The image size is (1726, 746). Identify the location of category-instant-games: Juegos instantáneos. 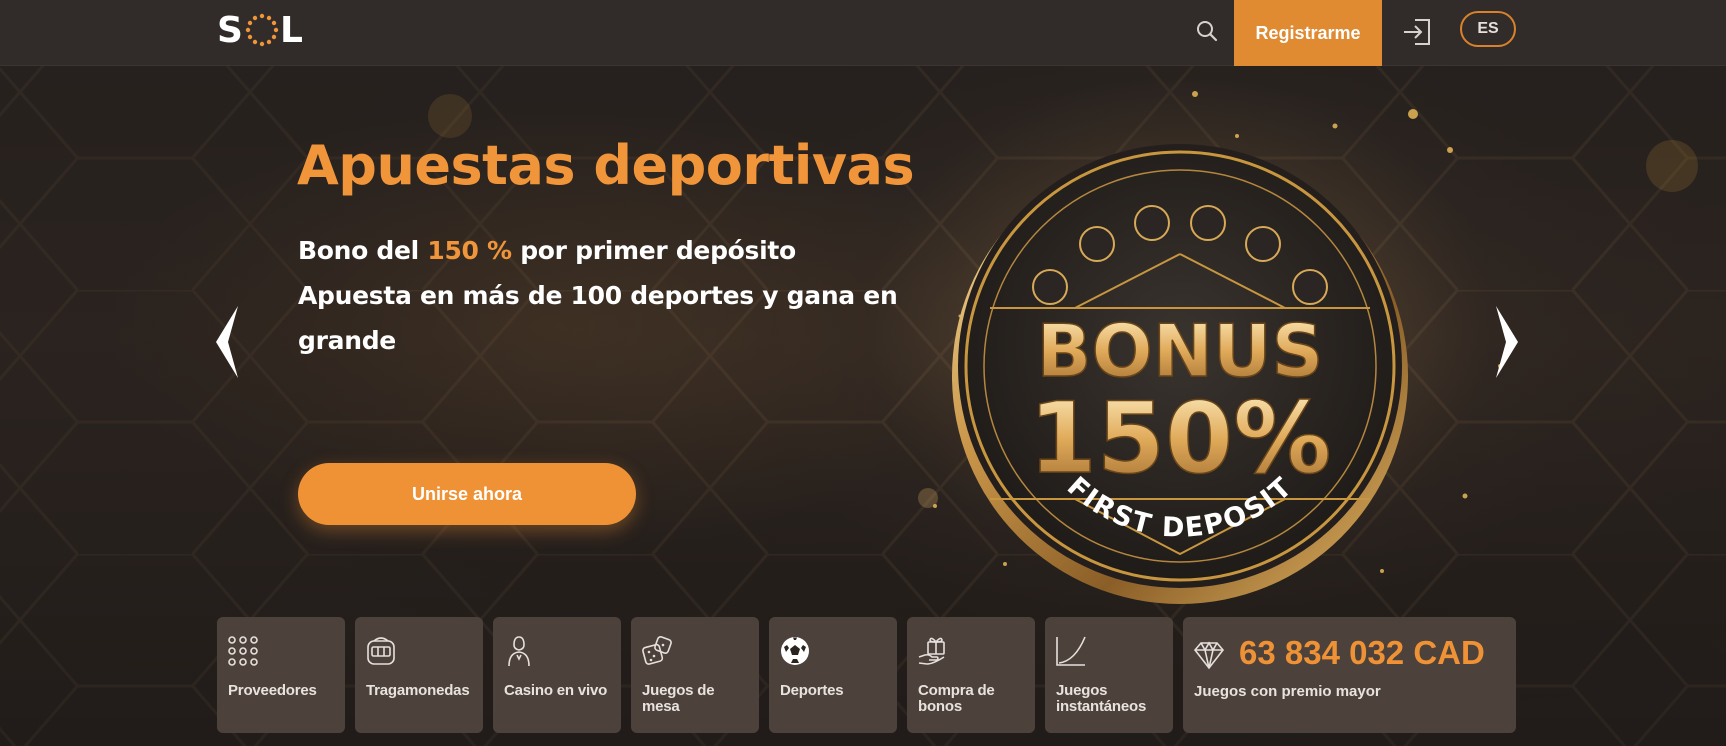
(1109, 675).